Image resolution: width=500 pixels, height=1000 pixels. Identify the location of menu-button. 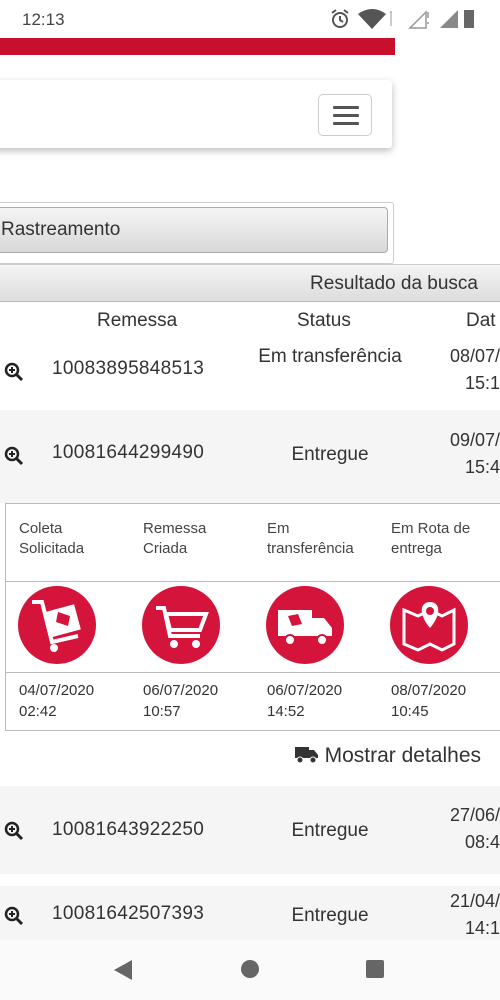
(345, 115).